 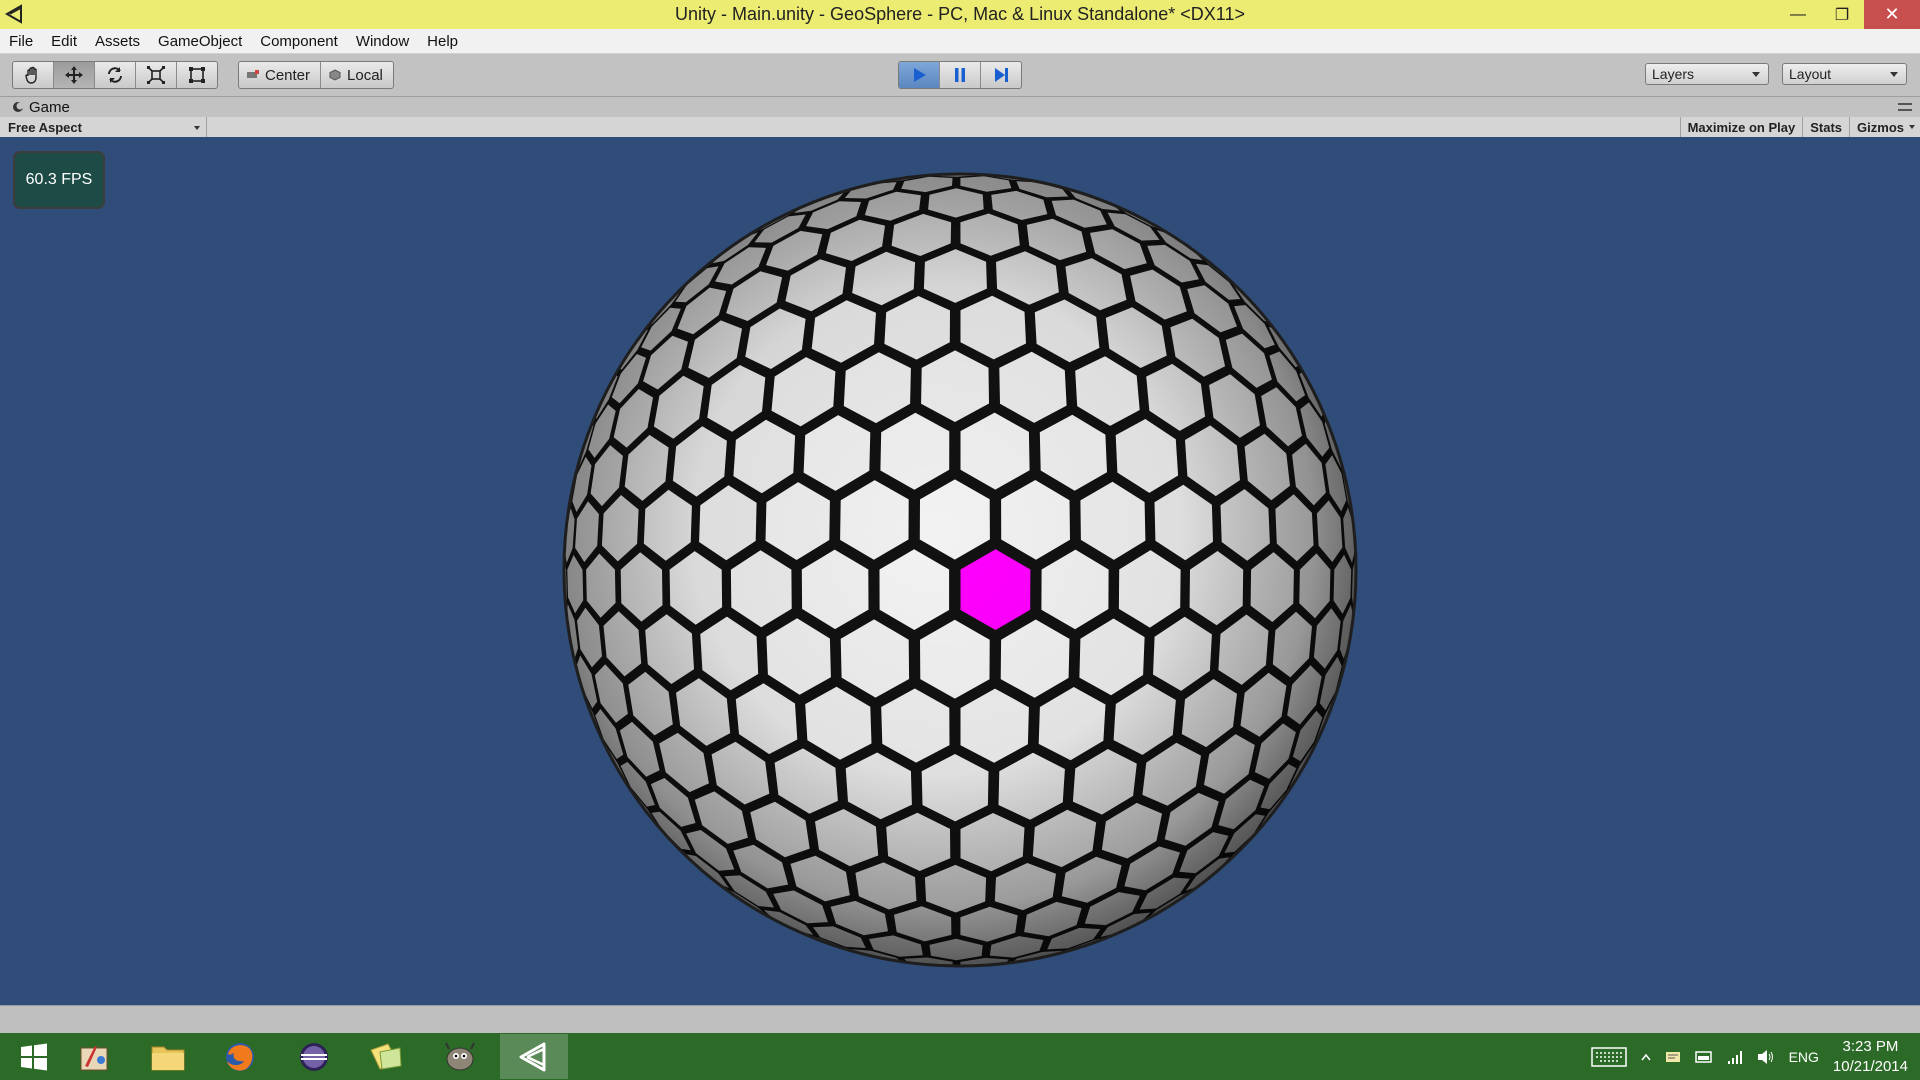 What do you see at coordinates (107, 127) in the screenshot?
I see `aspect-dropdown: Free Aspect` at bounding box center [107, 127].